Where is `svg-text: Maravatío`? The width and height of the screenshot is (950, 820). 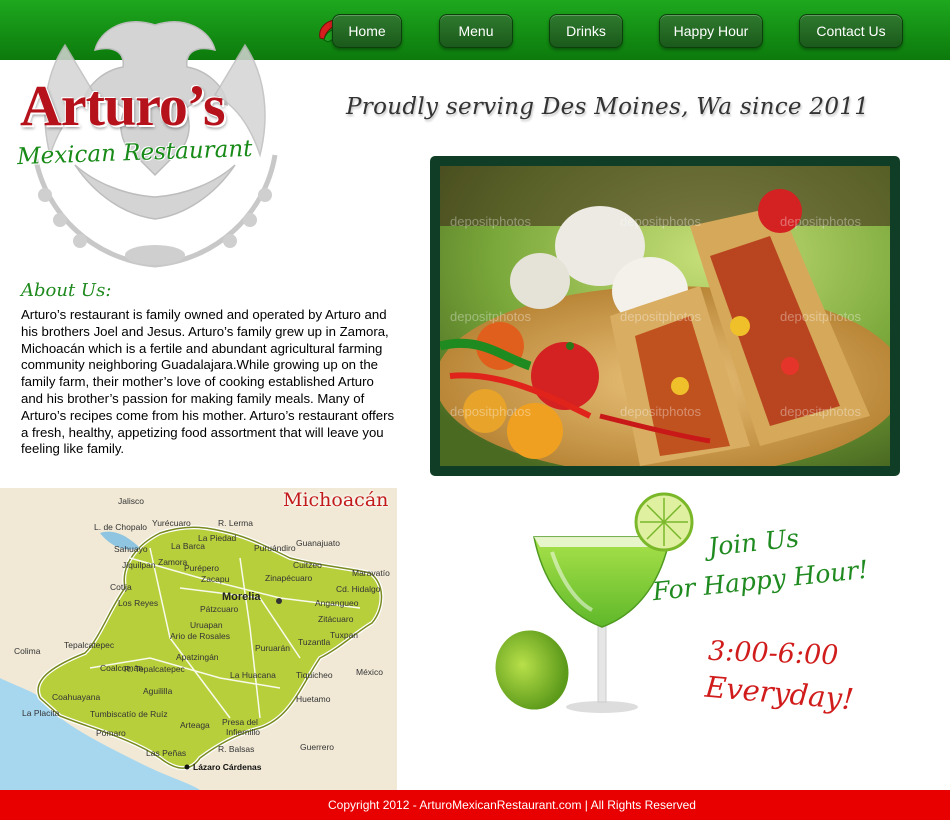 svg-text: Maravatío is located at coordinates (371, 573).